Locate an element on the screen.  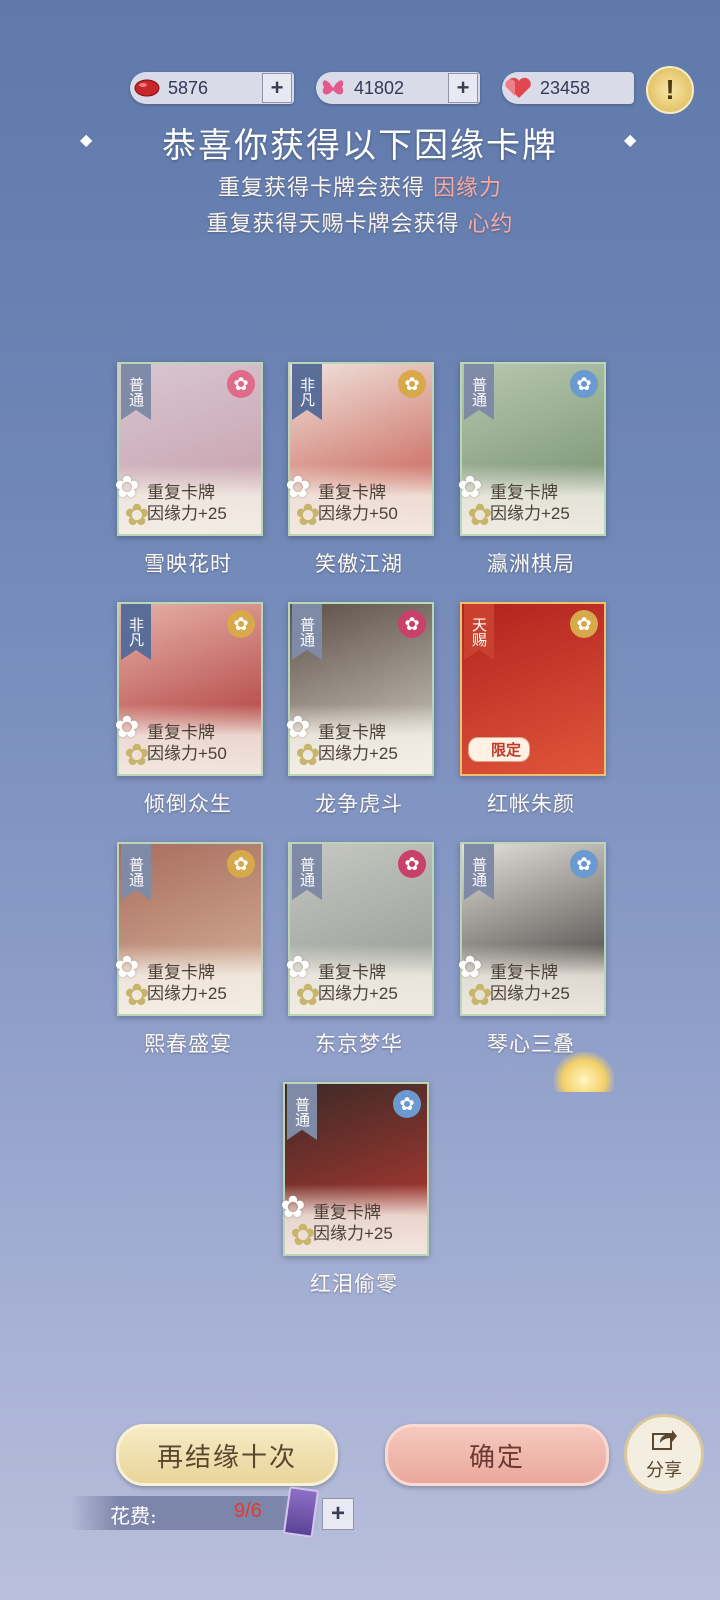
currency-value: 23458 is located at coordinates (565, 87).